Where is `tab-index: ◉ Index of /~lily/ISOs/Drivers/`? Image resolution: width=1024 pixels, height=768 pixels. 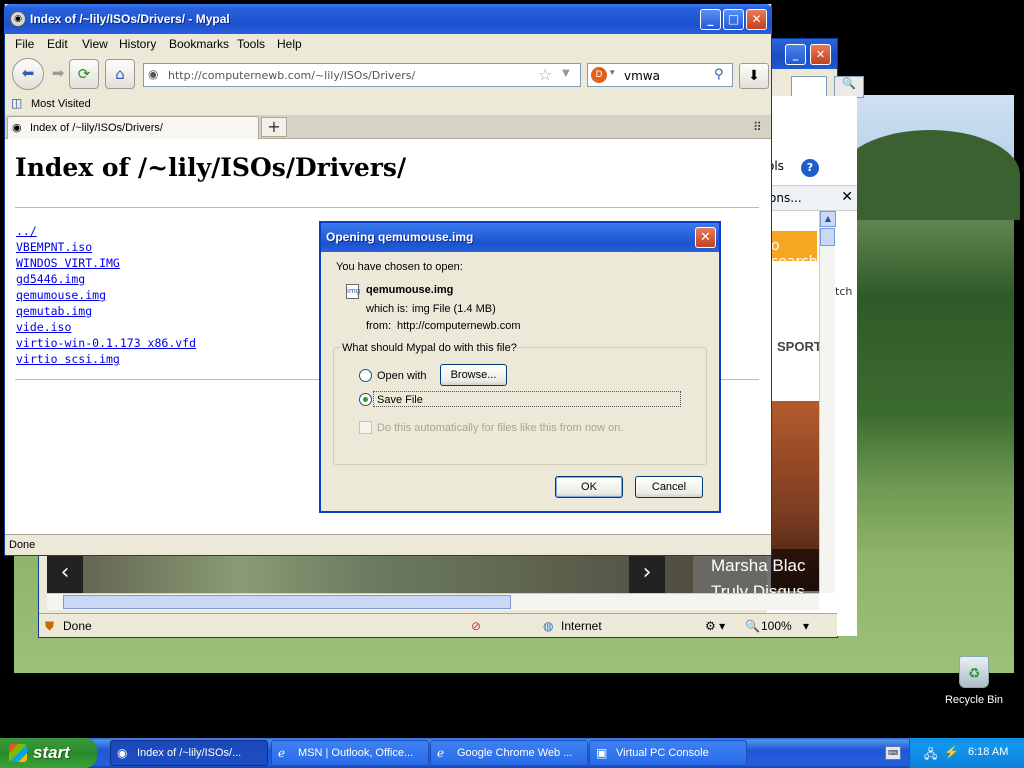
tab-index: ◉ Index of /~lily/ISOs/Drivers/ is located at coordinates (133, 127).